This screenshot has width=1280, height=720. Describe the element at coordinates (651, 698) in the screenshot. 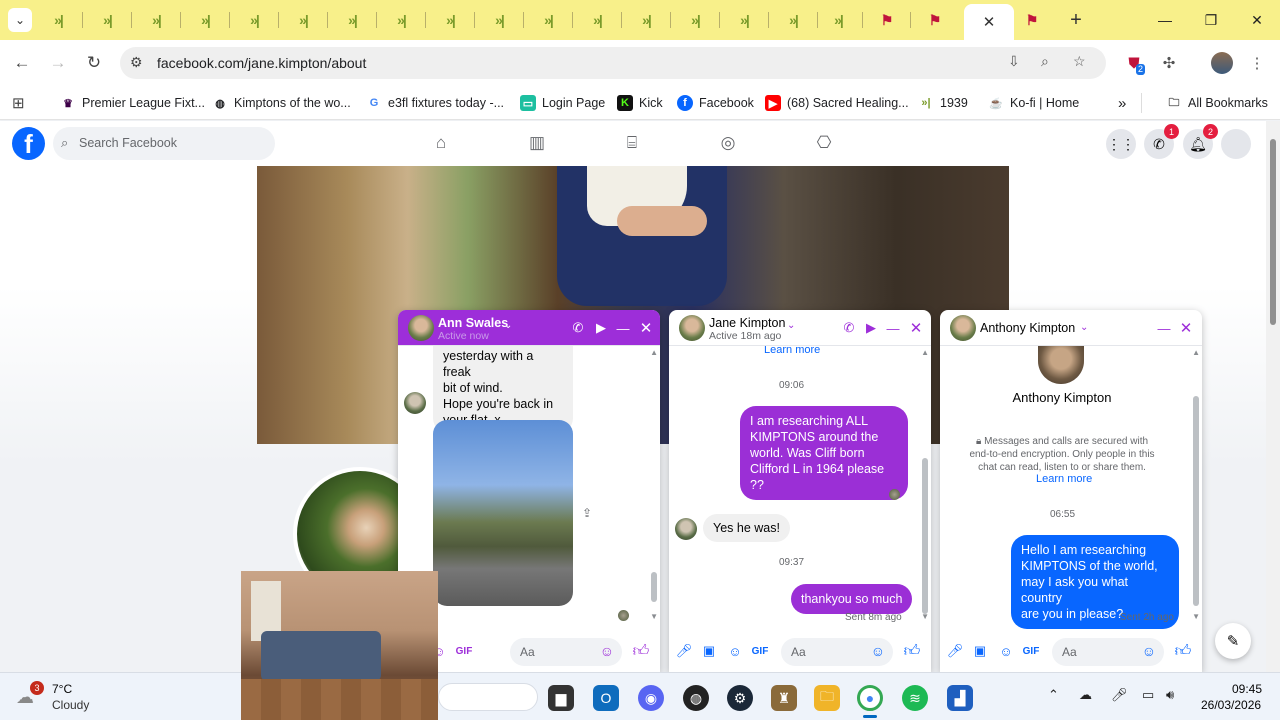

I see `discord-icon: ◉` at that location.